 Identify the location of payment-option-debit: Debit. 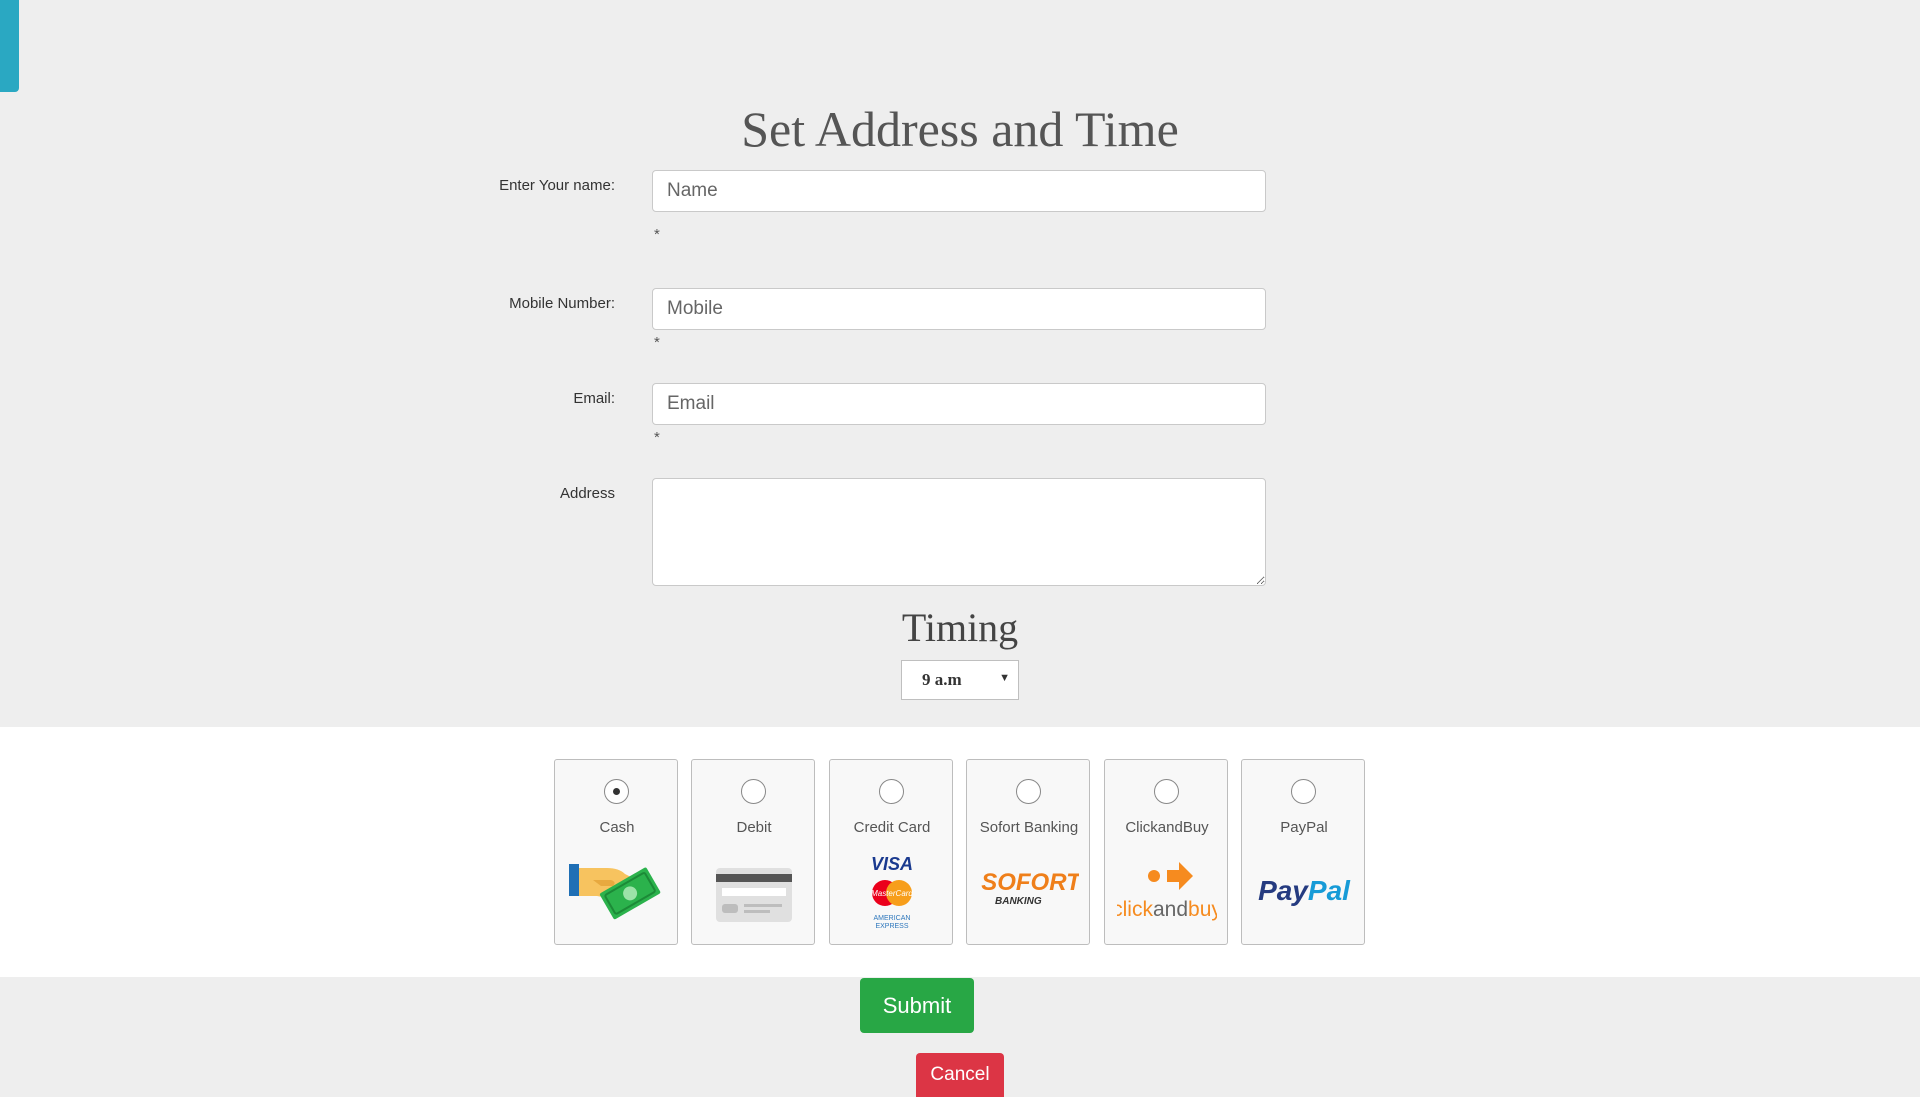
(753, 852).